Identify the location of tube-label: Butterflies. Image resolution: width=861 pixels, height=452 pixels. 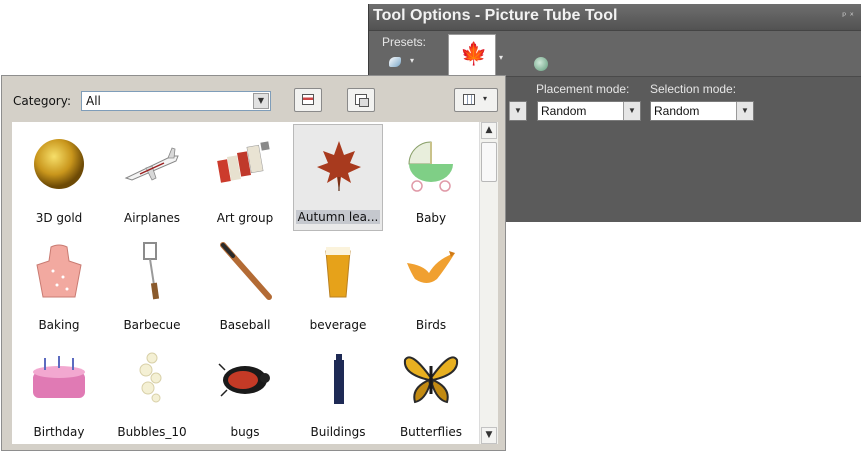
(431, 432).